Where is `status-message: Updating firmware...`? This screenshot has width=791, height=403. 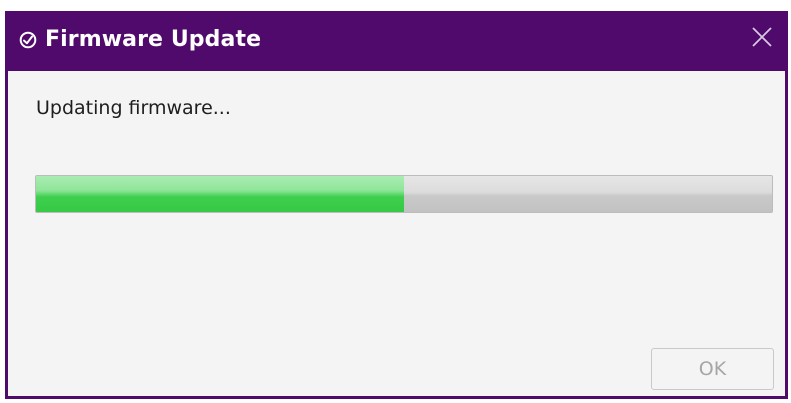
status-message: Updating firmware... is located at coordinates (133, 108).